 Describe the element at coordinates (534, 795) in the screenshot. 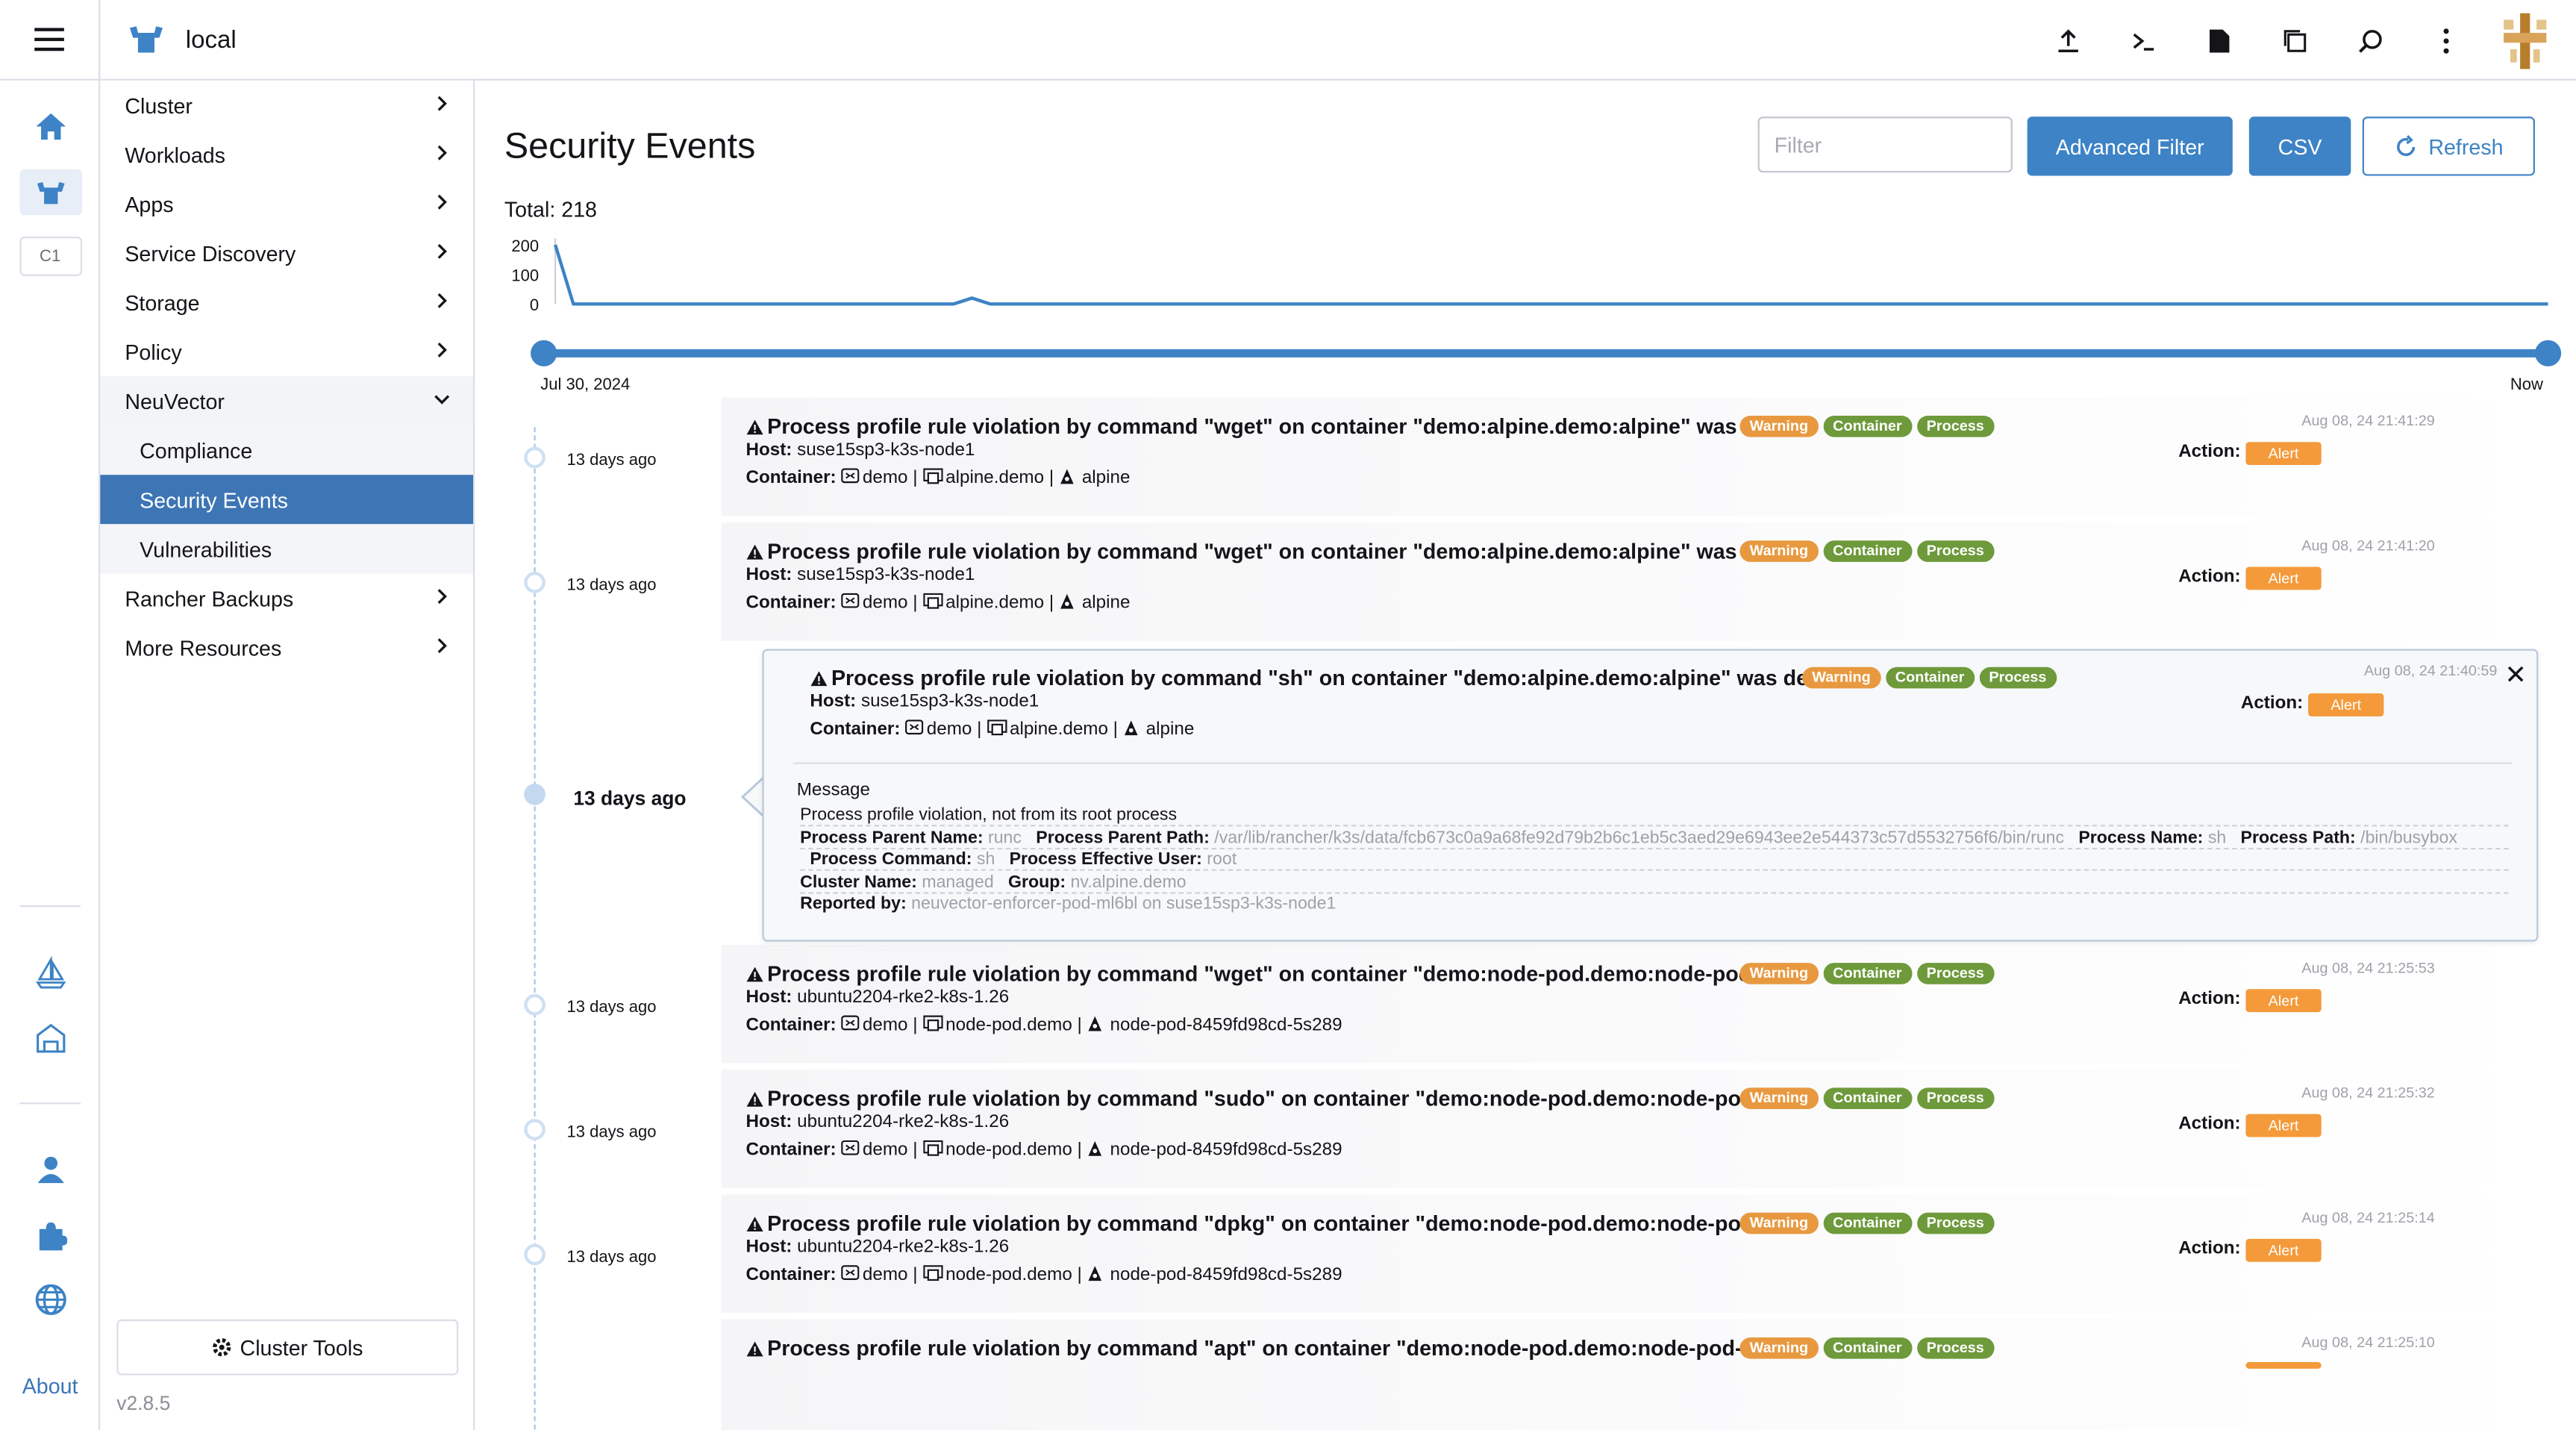

I see `timeline-dot-active` at that location.